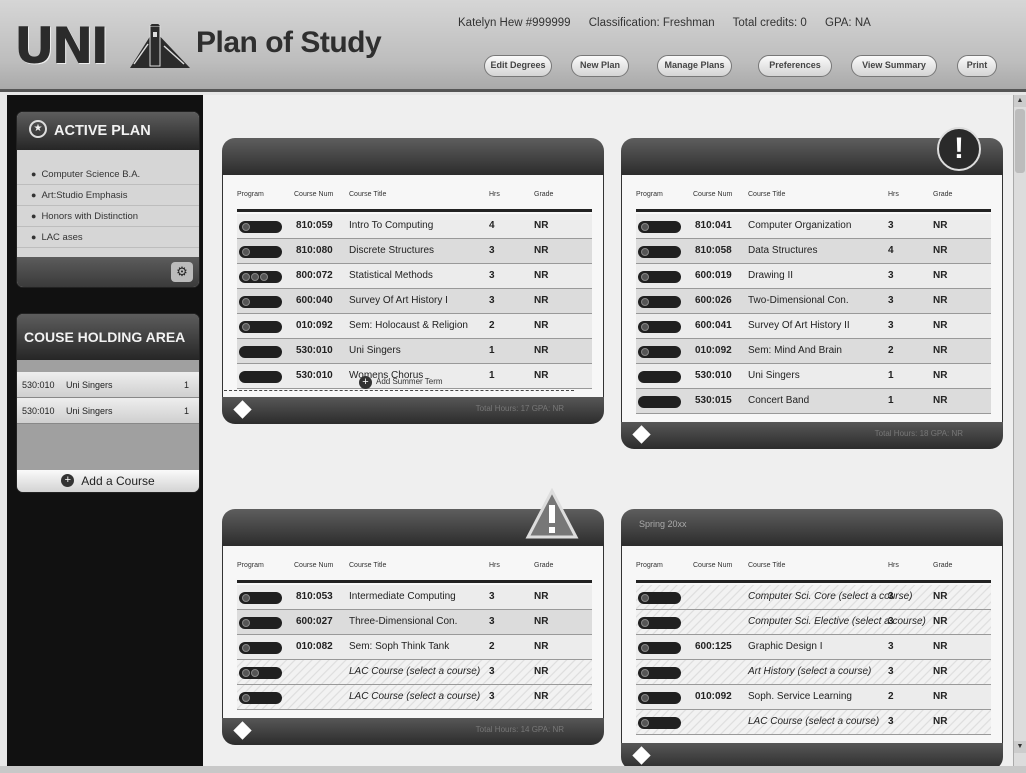 Image resolution: width=1026 pixels, height=773 pixels. What do you see at coordinates (1020, 747) in the screenshot?
I see `scroll-down-icon: ▼` at bounding box center [1020, 747].